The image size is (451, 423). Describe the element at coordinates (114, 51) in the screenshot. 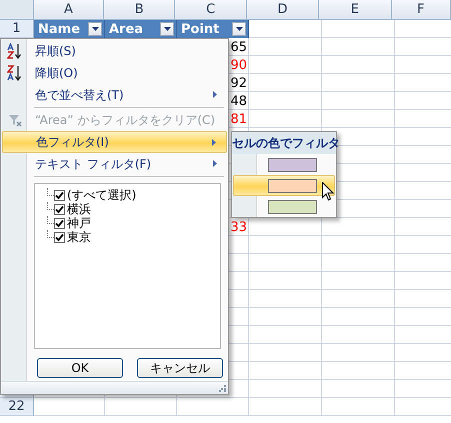

I see `menu-item: 昇順(S)` at that location.